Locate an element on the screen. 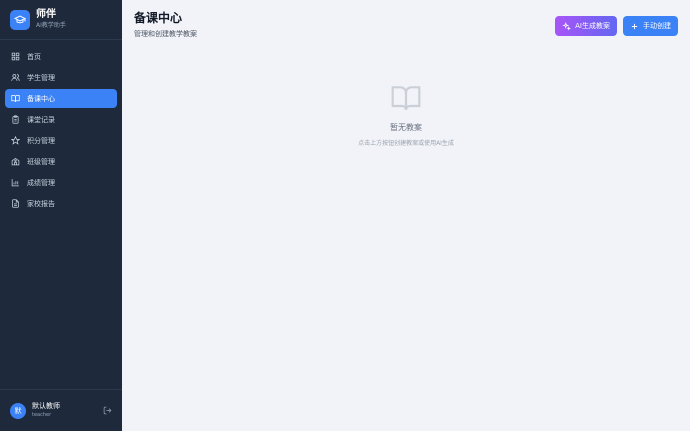 The height and width of the screenshot is (431, 690). sidebar-item-label: 首页 is located at coordinates (34, 56).